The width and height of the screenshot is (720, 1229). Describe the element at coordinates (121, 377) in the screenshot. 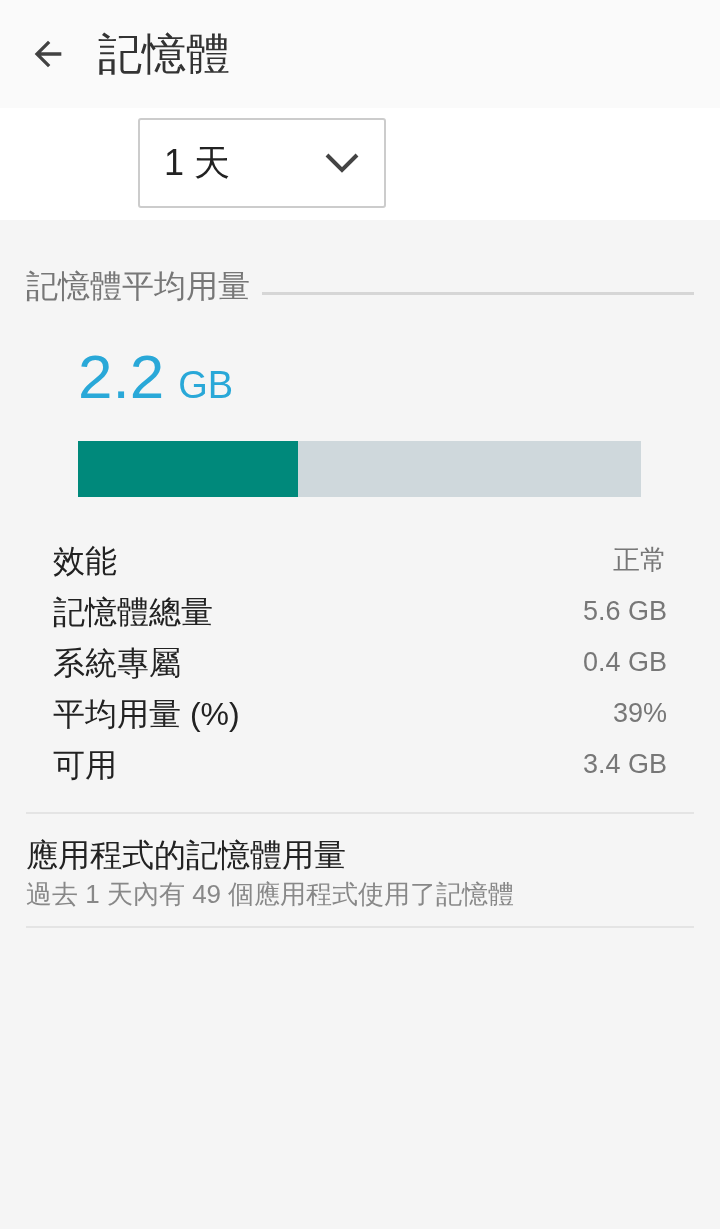

I see `average-amount: 2.2` at that location.